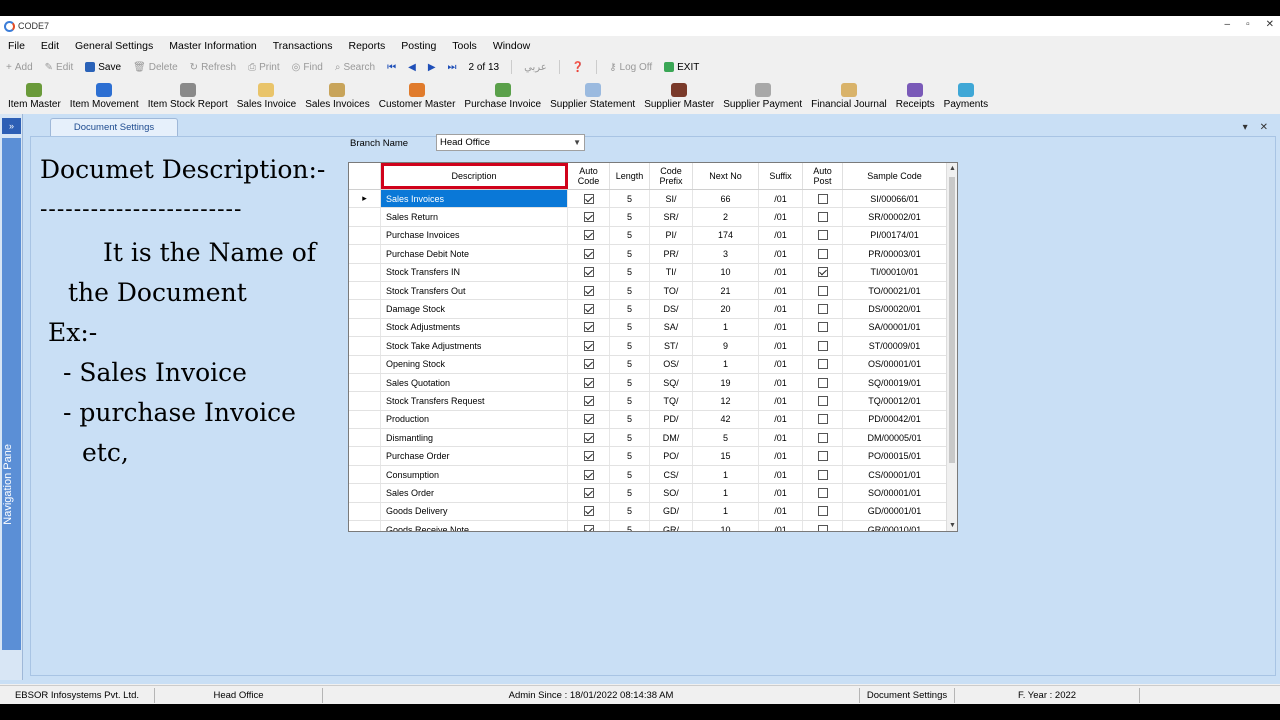  What do you see at coordinates (952, 320) in the screenshot?
I see `scroll-thumb` at bounding box center [952, 320].